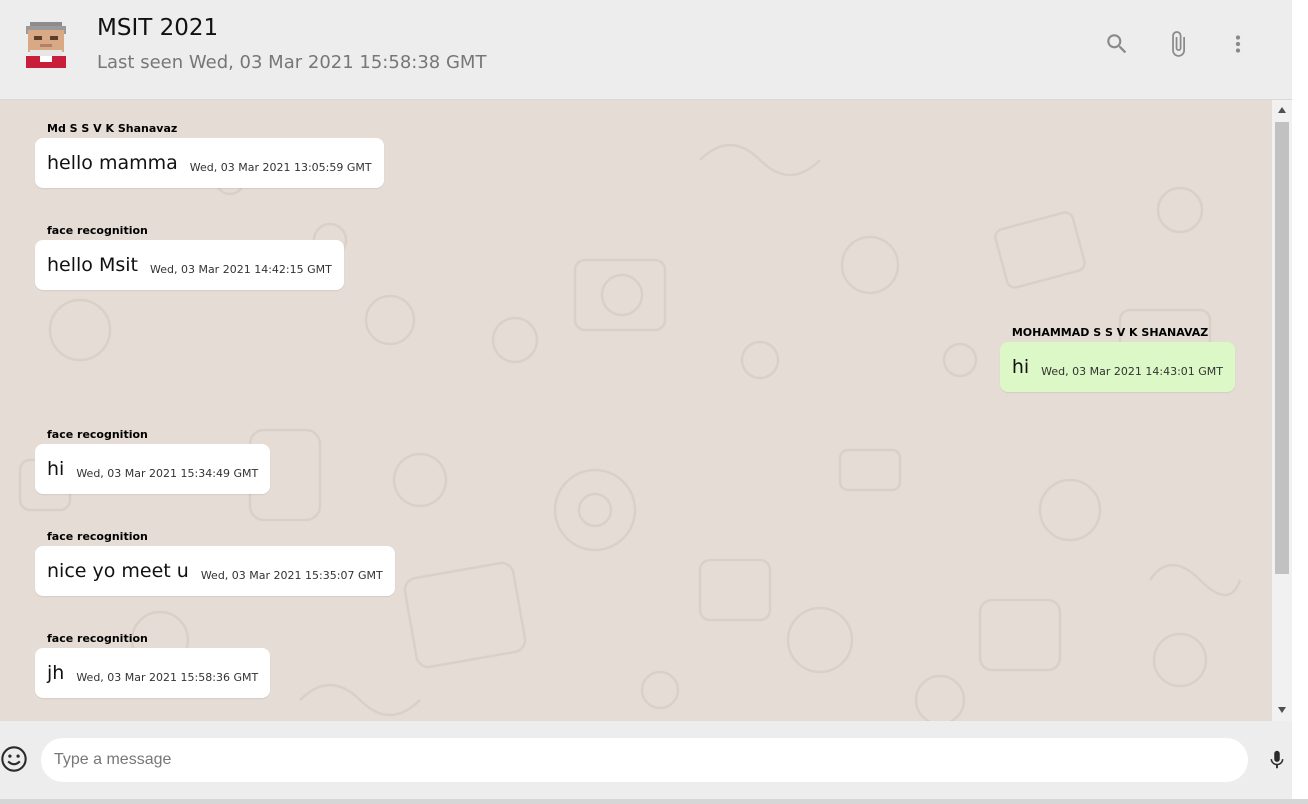 The width and height of the screenshot is (1308, 804). I want to click on chat-title: MSIT 2021, so click(158, 28).